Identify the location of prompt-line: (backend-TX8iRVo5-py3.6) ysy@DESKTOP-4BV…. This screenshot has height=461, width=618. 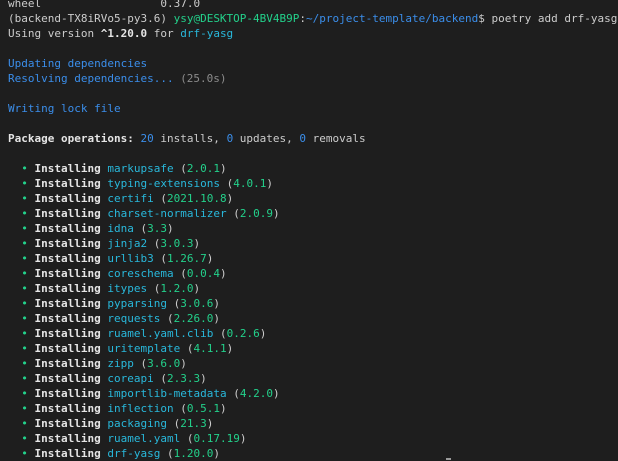
(313, 18).